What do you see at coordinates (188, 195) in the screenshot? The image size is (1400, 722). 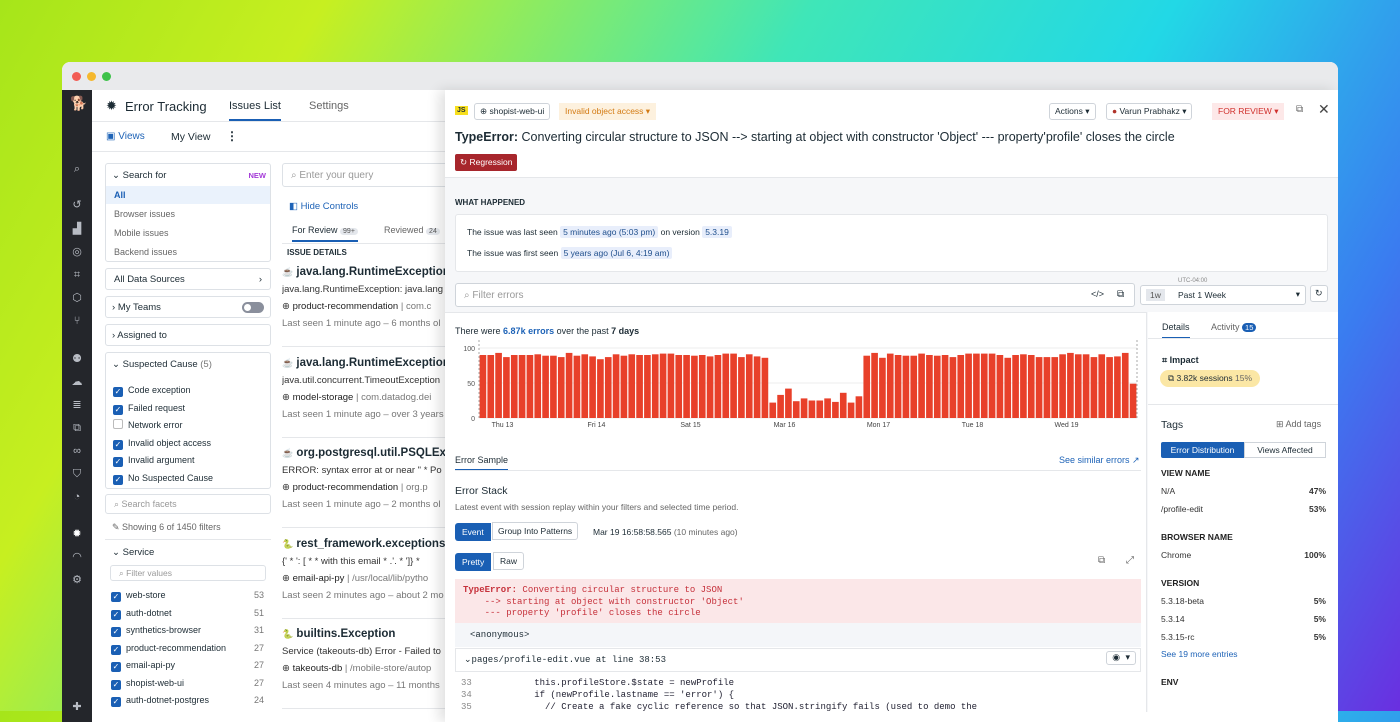 I see `search-option-all: All` at bounding box center [188, 195].